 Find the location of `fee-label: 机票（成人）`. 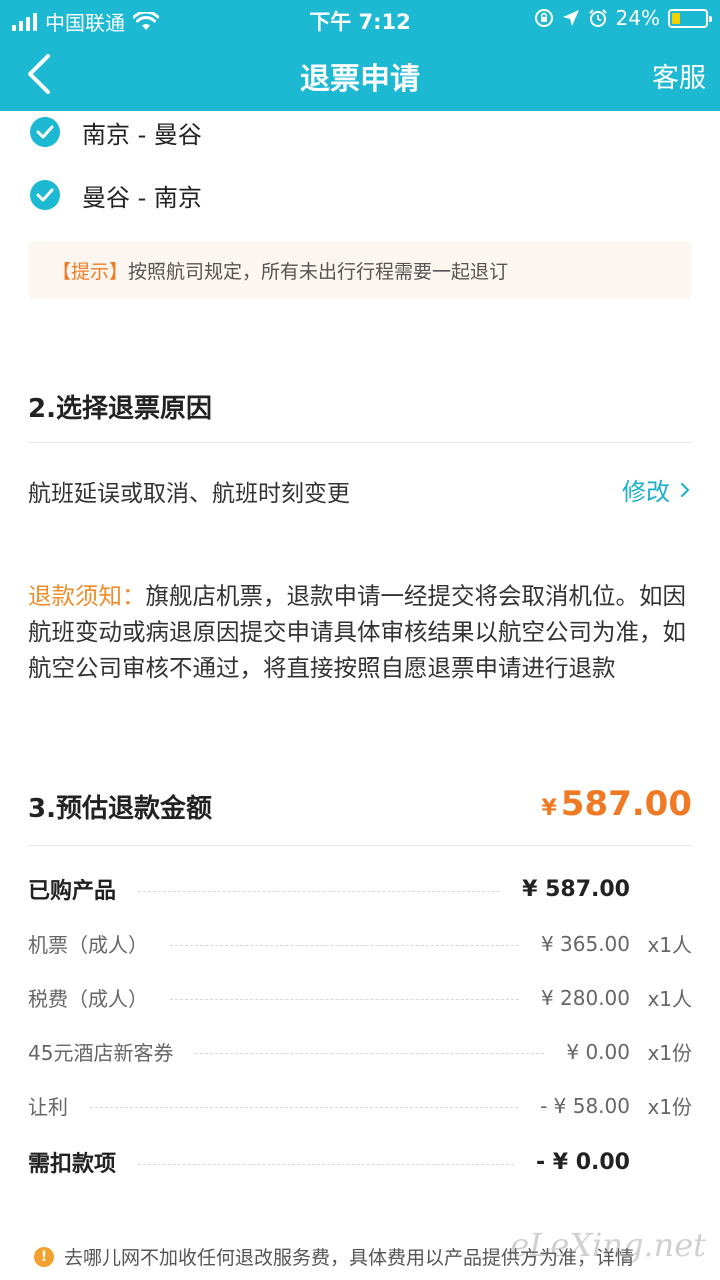

fee-label: 机票（成人） is located at coordinates (88, 945).